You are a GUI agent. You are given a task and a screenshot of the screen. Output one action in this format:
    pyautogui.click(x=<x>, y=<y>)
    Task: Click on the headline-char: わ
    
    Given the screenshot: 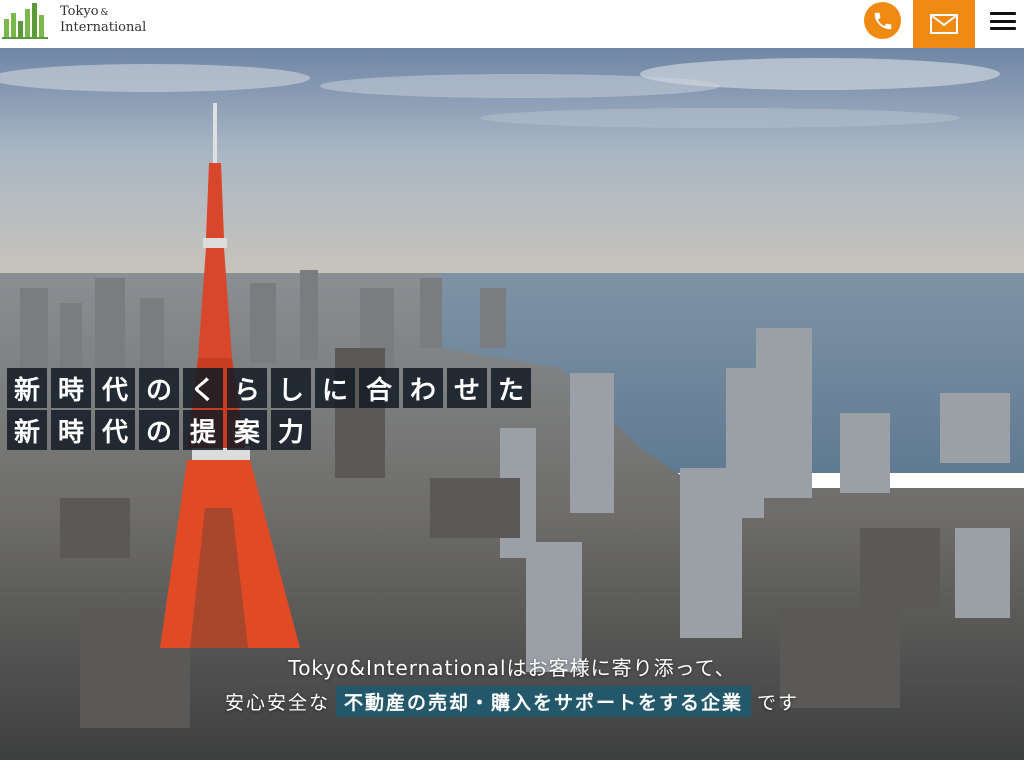 What is the action you would take?
    pyautogui.click(x=423, y=388)
    